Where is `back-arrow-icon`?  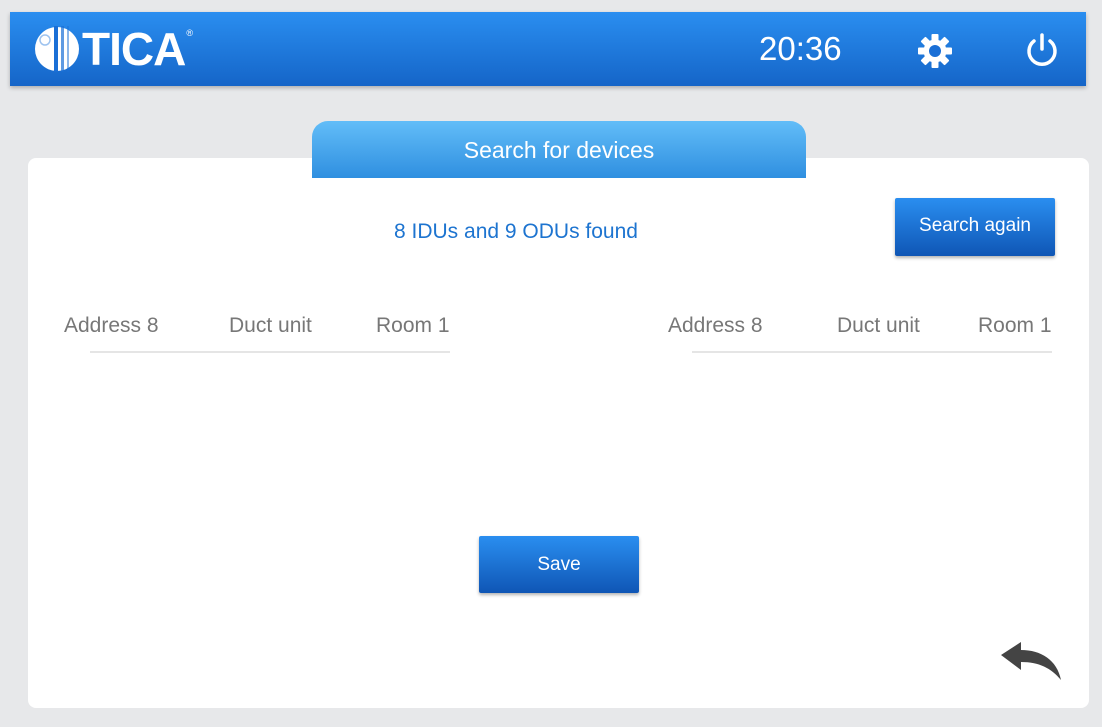
back-arrow-icon is located at coordinates (1031, 661).